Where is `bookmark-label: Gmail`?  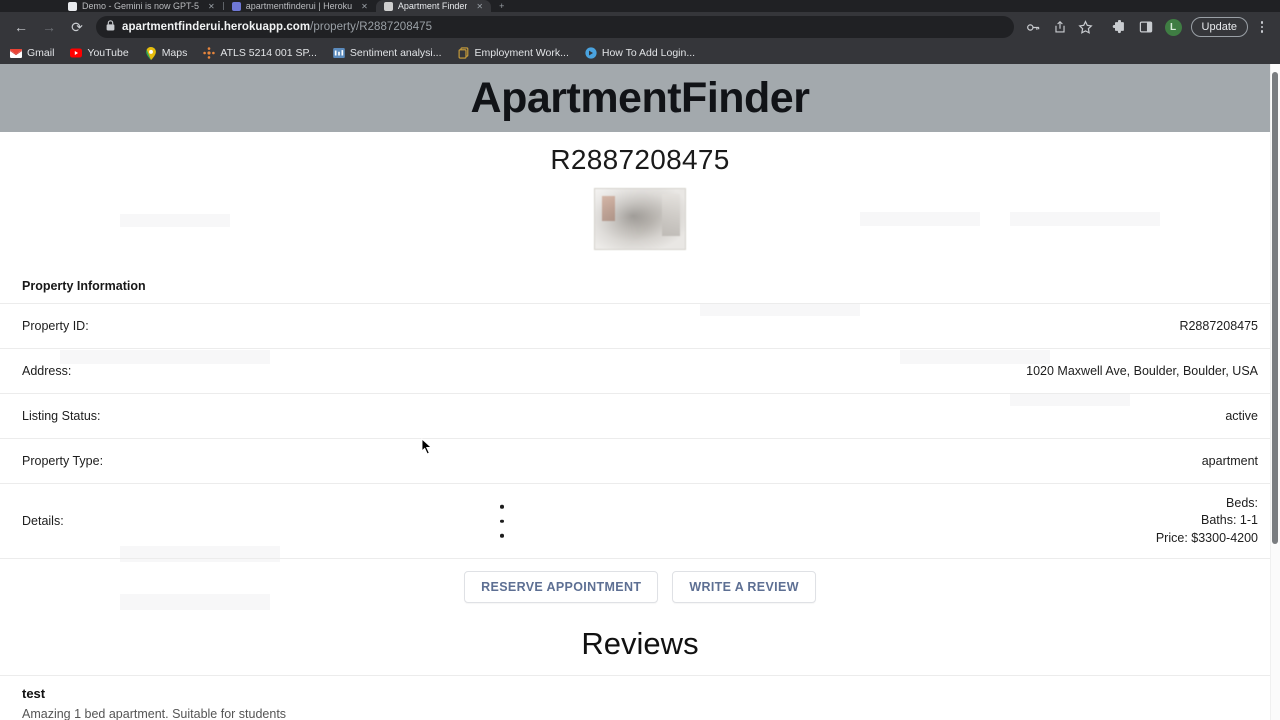 bookmark-label: Gmail is located at coordinates (41, 53).